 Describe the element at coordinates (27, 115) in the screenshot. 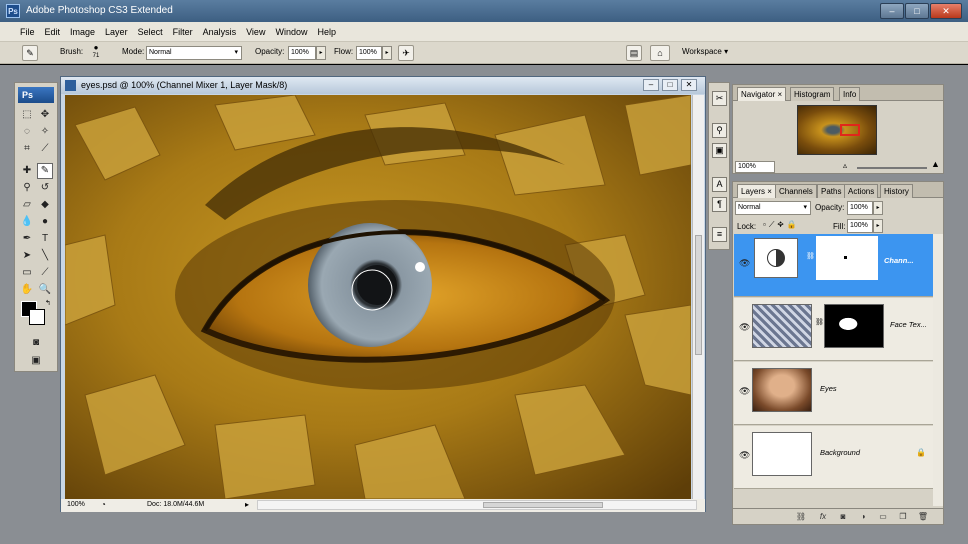

I see `marquee-tool-icon: ⬚` at that location.